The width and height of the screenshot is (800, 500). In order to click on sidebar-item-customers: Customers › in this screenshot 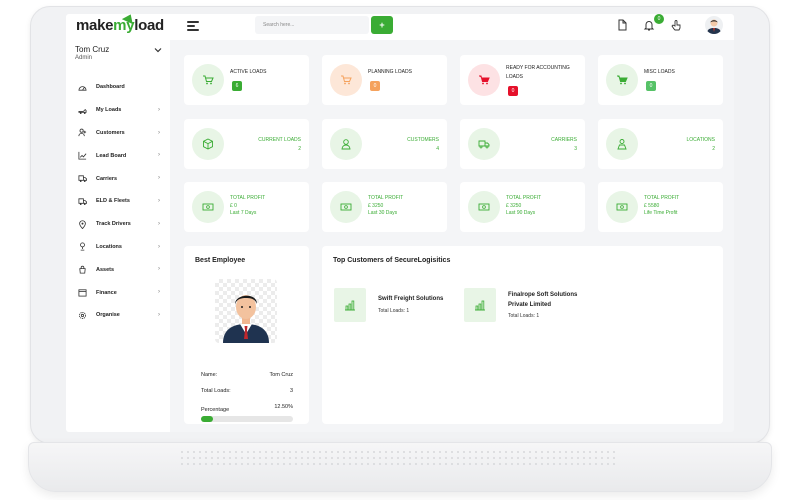, I will do `click(118, 133)`.